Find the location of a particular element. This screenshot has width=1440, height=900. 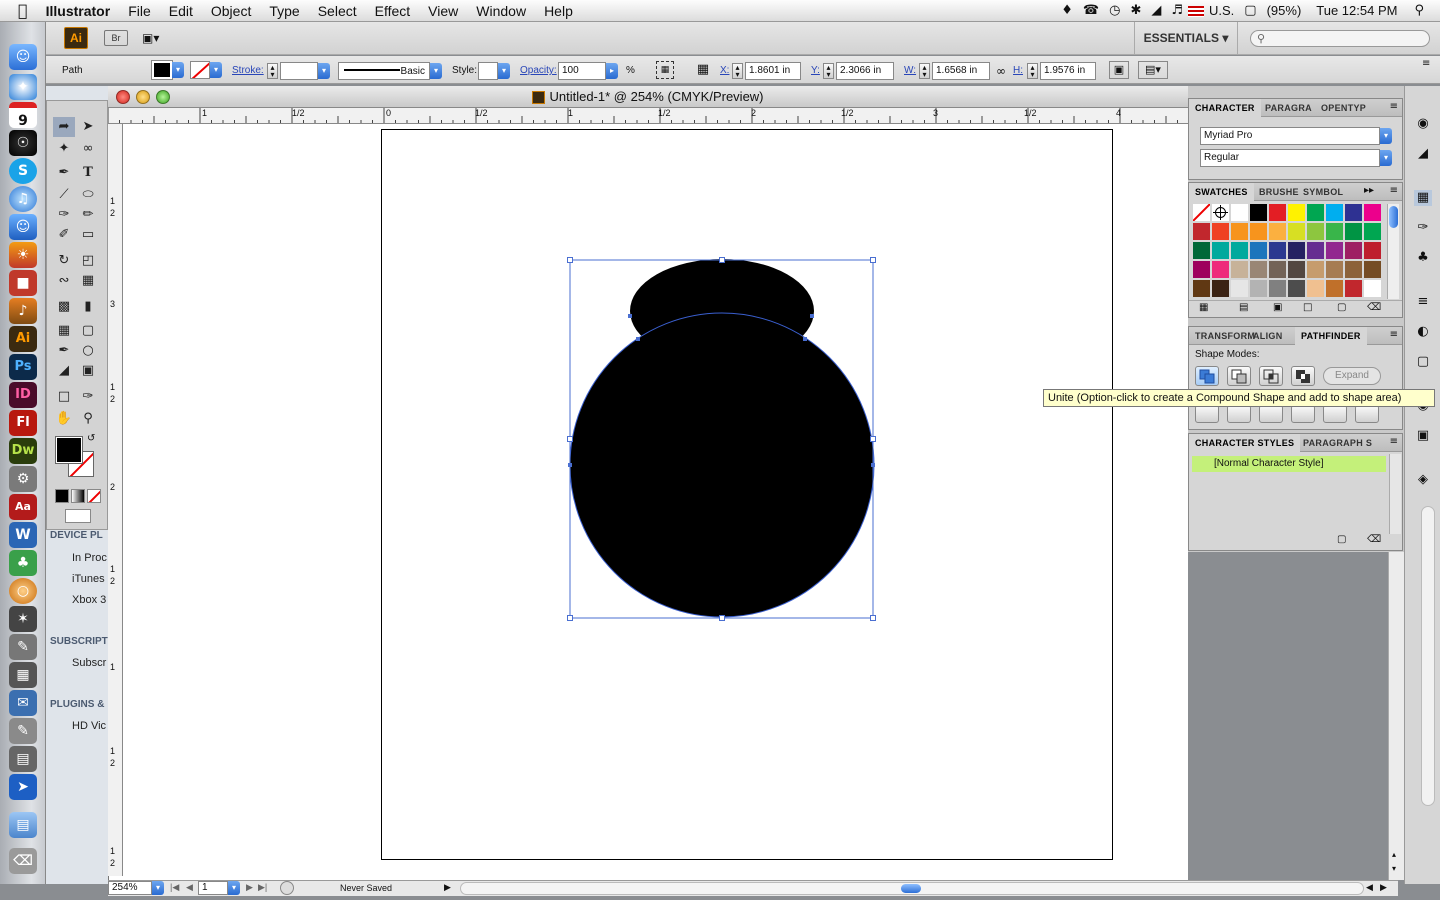

bridge-button: Br is located at coordinates (116, 38).